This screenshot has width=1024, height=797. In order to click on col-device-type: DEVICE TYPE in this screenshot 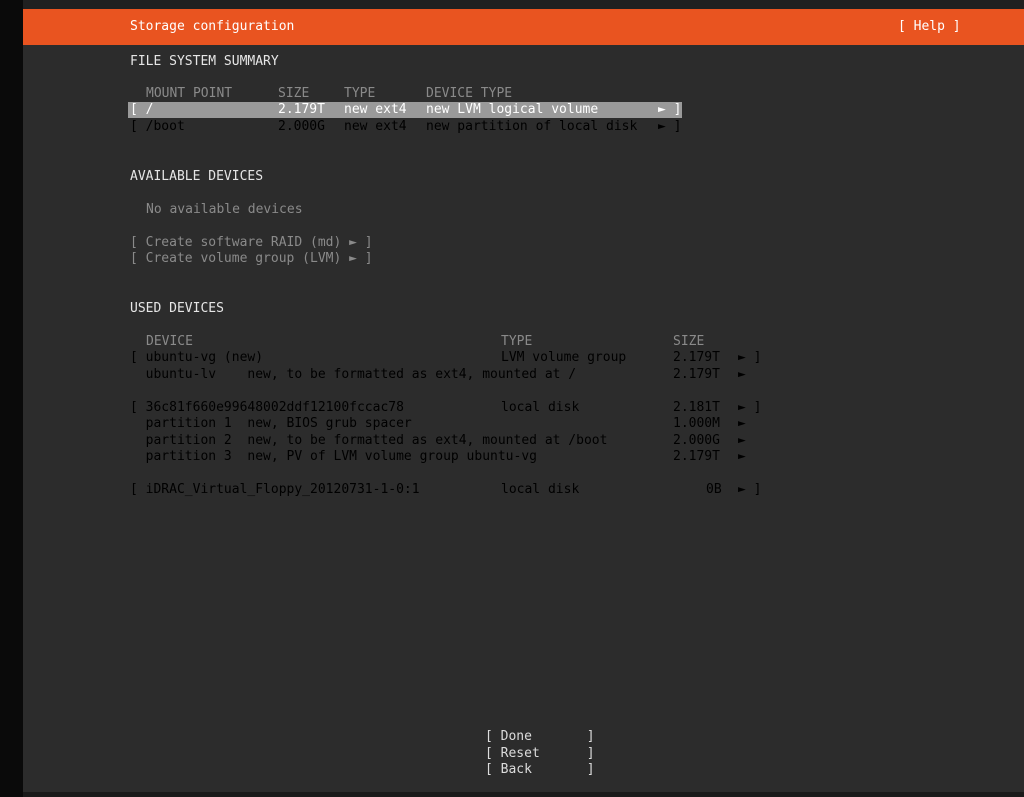, I will do `click(469, 93)`.